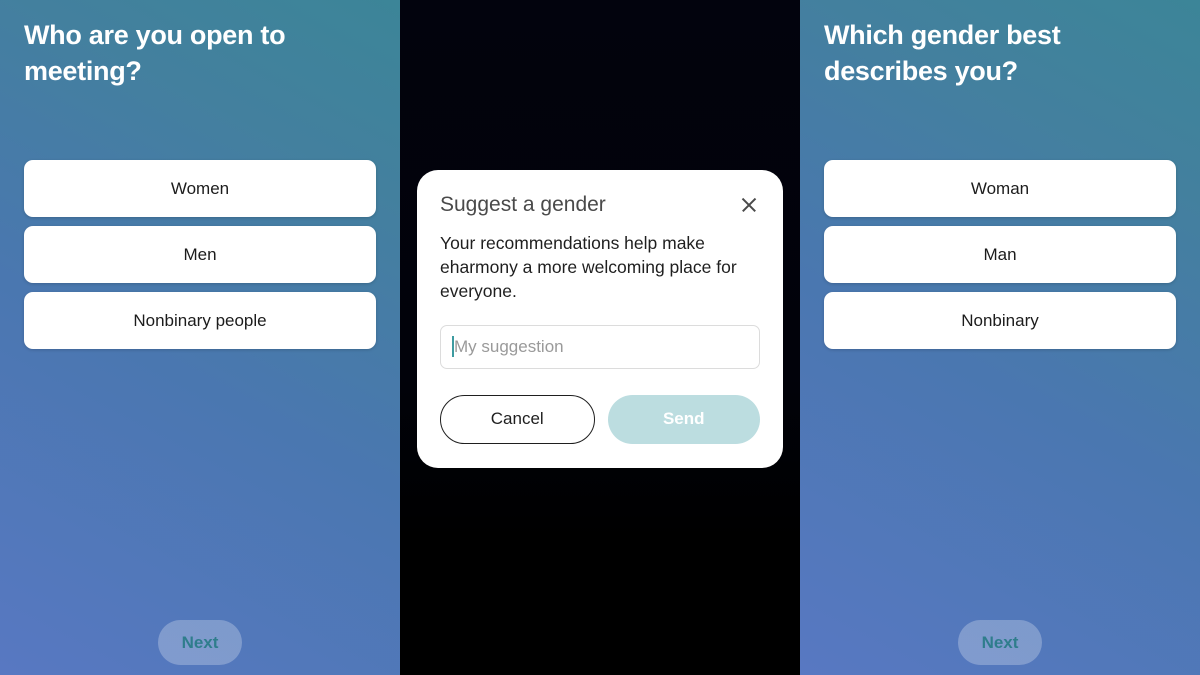 This screenshot has height=675, width=1200. What do you see at coordinates (200, 320) in the screenshot?
I see `option-nonbinary-people: Nonbinary people` at bounding box center [200, 320].